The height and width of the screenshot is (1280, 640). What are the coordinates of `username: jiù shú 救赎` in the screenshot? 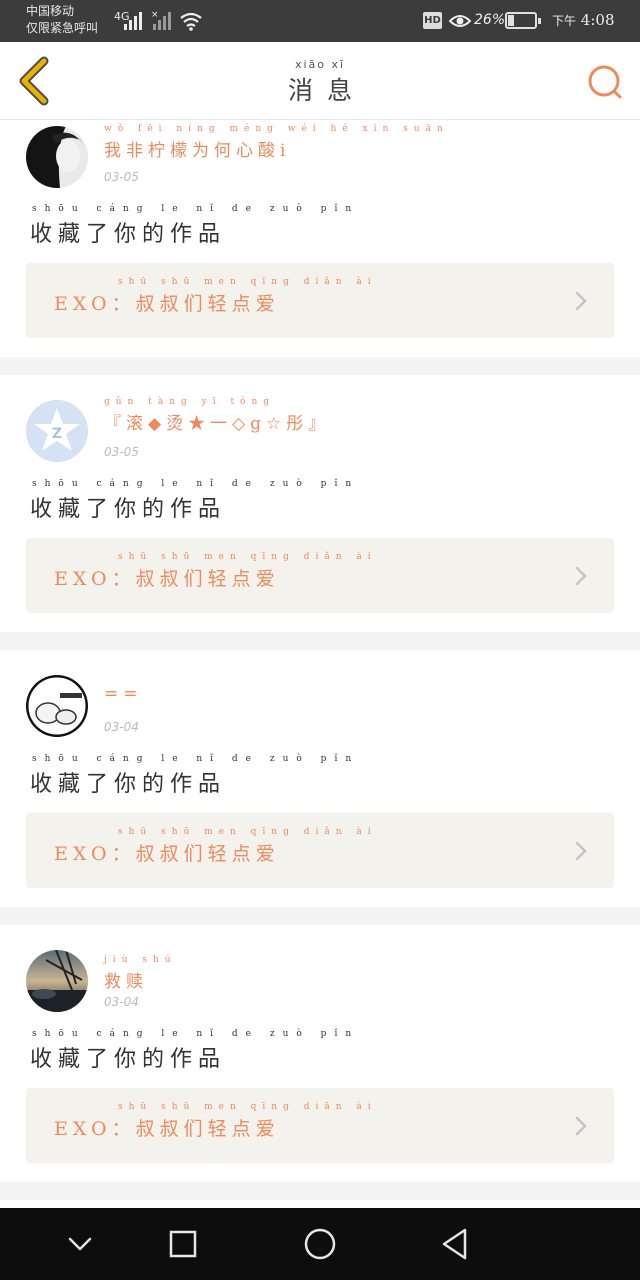 It's located at (140, 973).